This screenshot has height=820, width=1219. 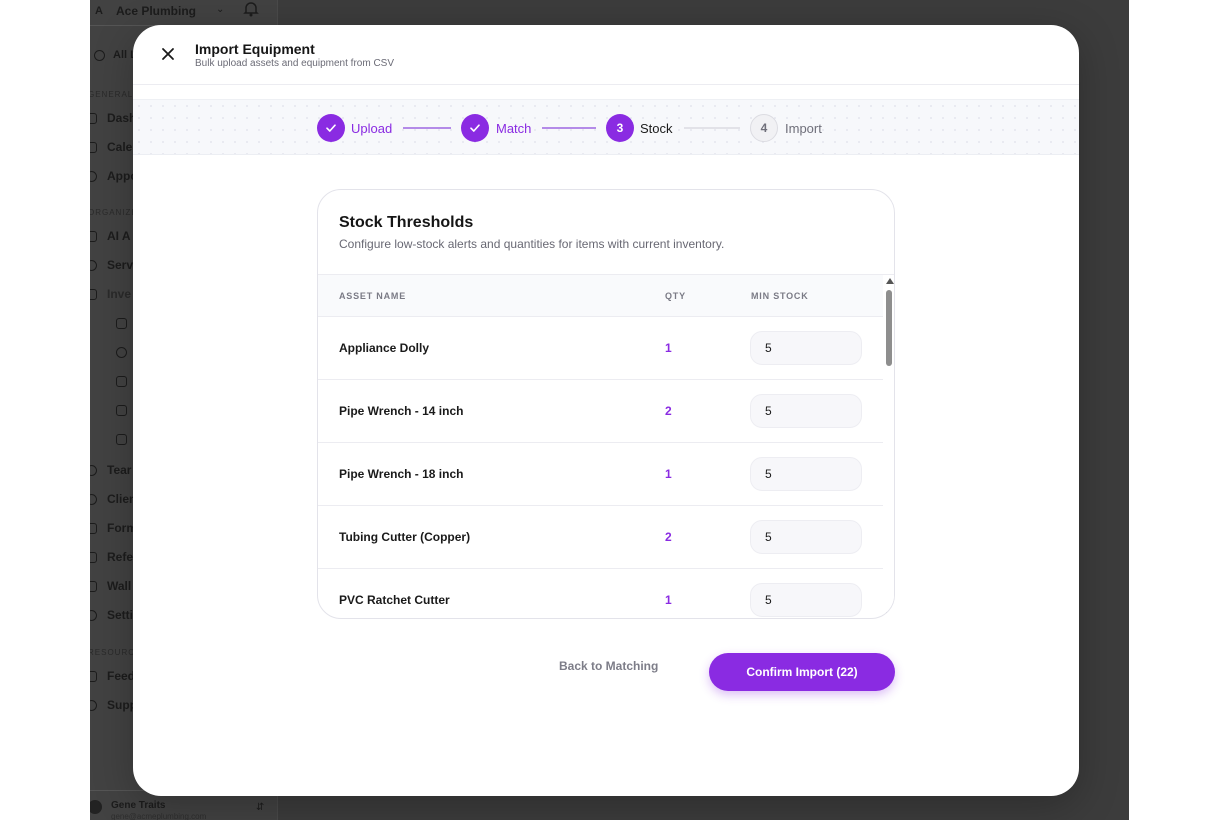 What do you see at coordinates (406, 222) in the screenshot?
I see `card-title: Stock Thresholds` at bounding box center [406, 222].